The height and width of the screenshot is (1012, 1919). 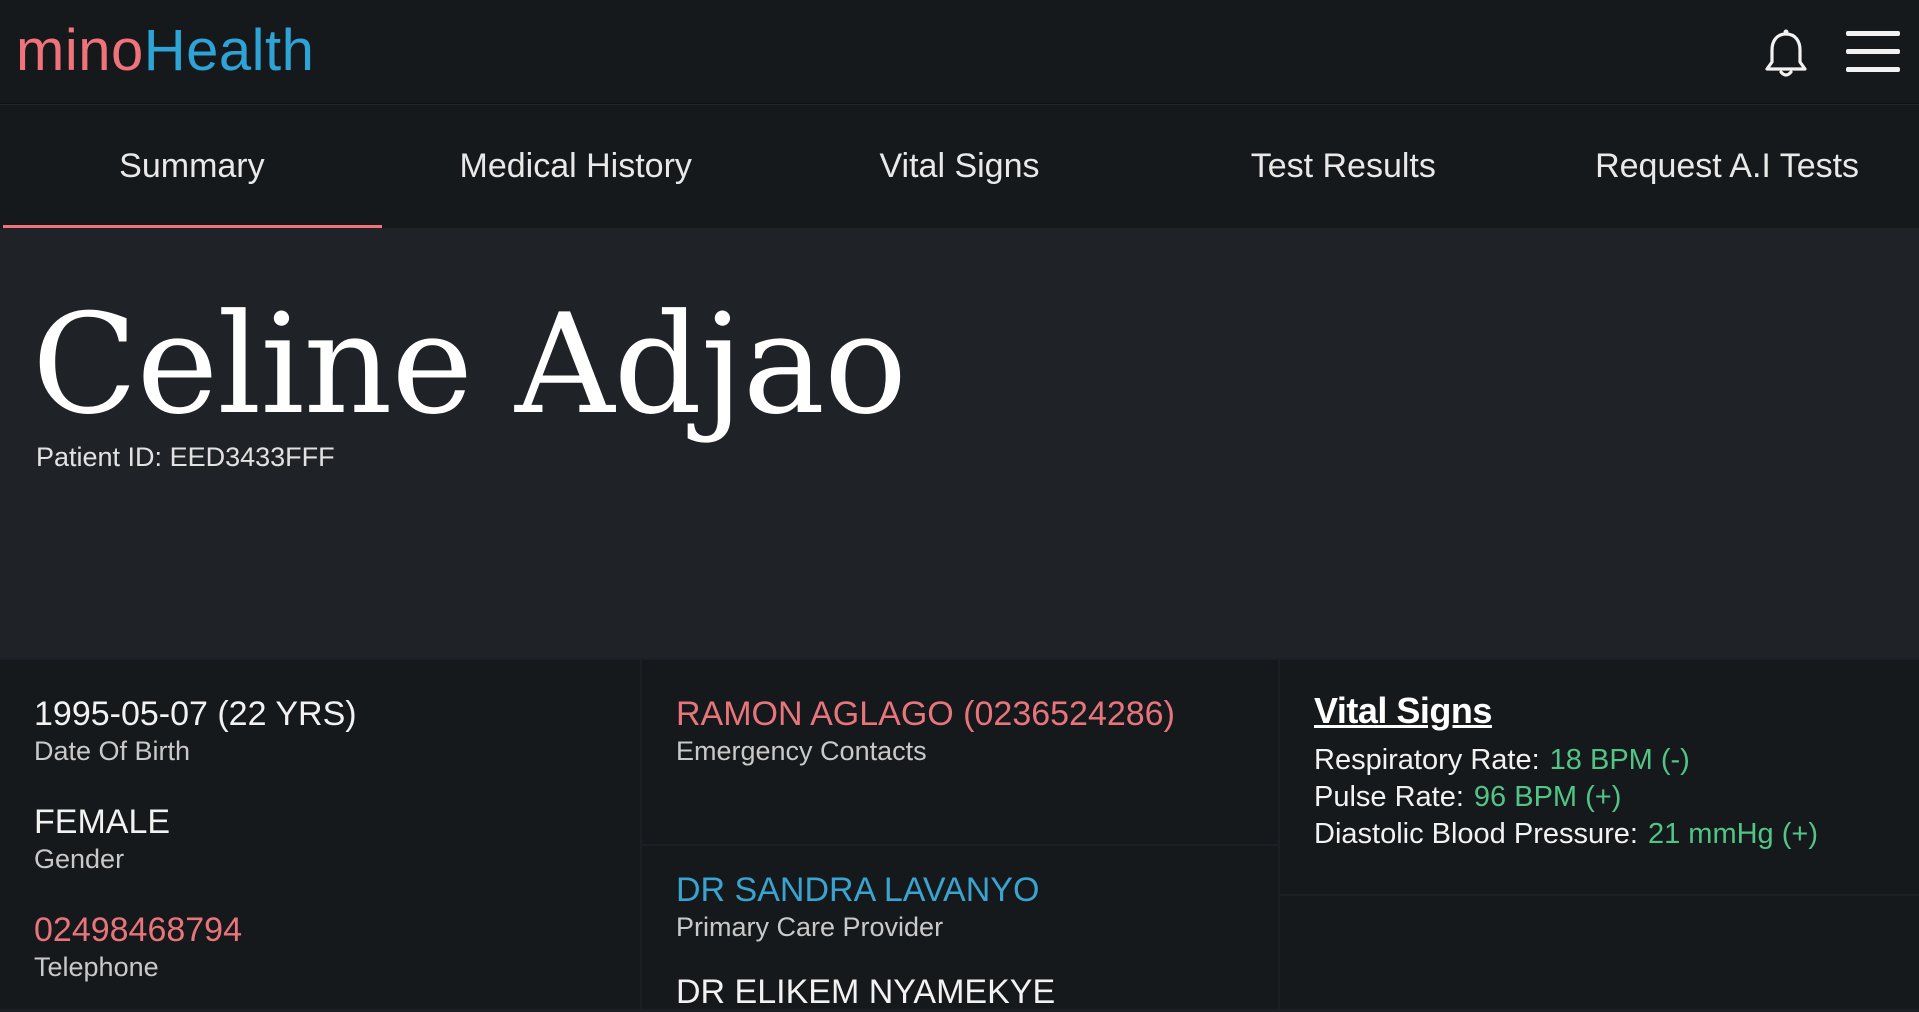 What do you see at coordinates (195, 714) in the screenshot?
I see `dob-value: 1995-05-07 (22 YRS)` at bounding box center [195, 714].